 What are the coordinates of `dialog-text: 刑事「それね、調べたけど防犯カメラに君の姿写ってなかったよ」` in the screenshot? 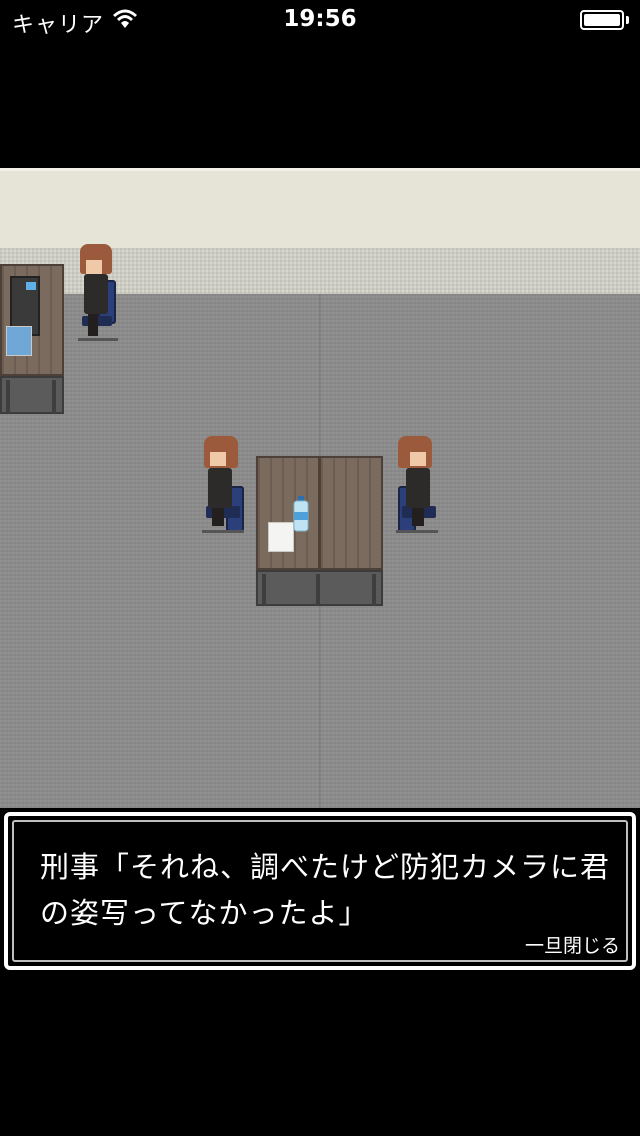 It's located at (325, 890).